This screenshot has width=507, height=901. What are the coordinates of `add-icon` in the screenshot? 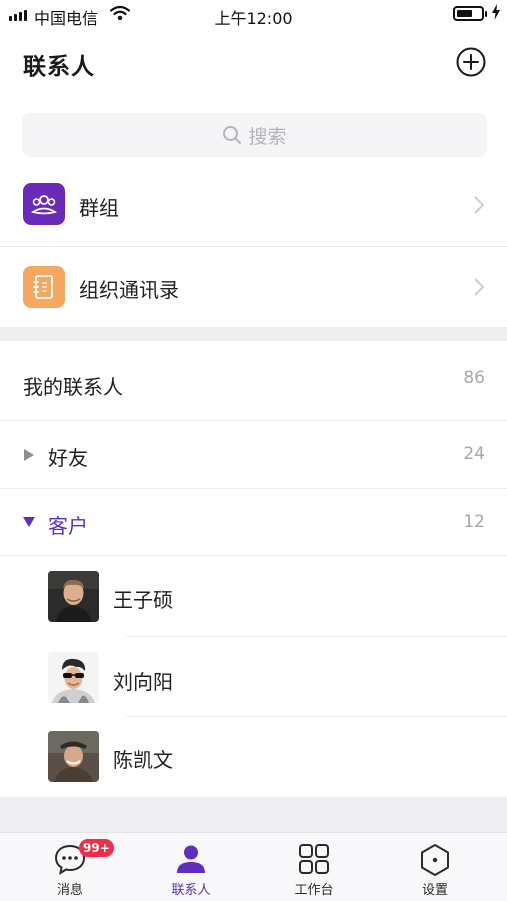 It's located at (471, 62).